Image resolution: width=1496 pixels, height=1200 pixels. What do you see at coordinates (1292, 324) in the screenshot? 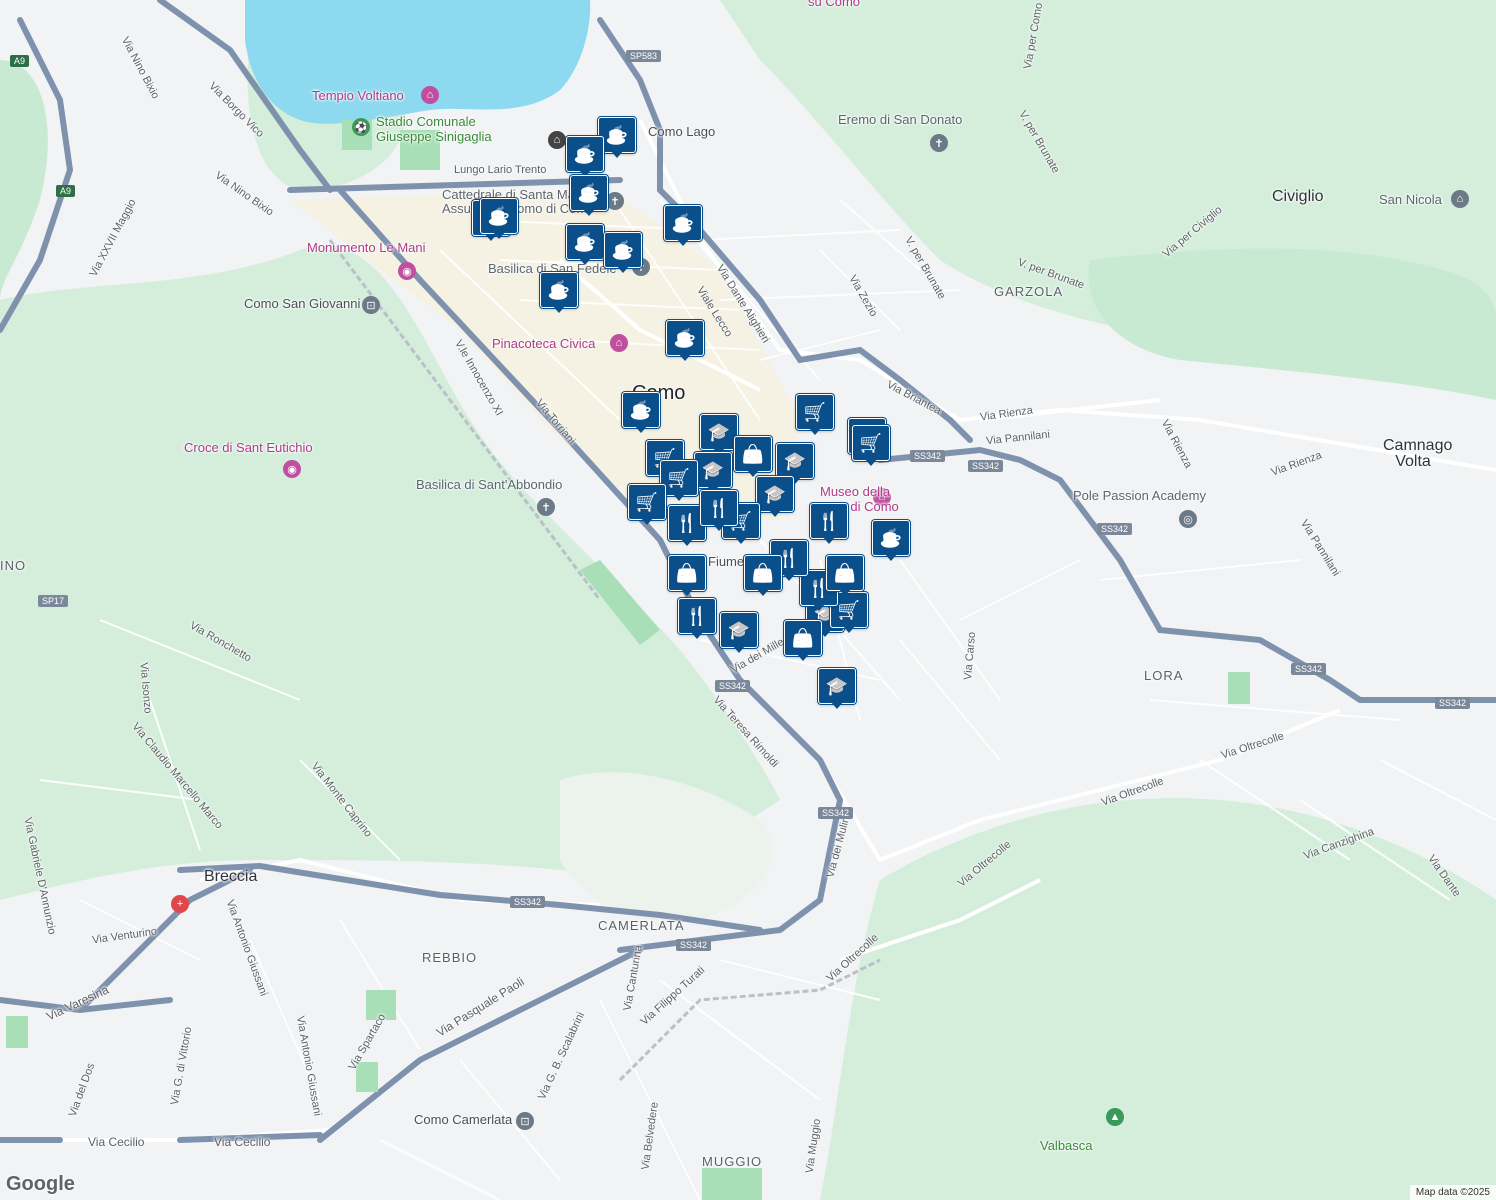
I see `forest-area` at bounding box center [1292, 324].